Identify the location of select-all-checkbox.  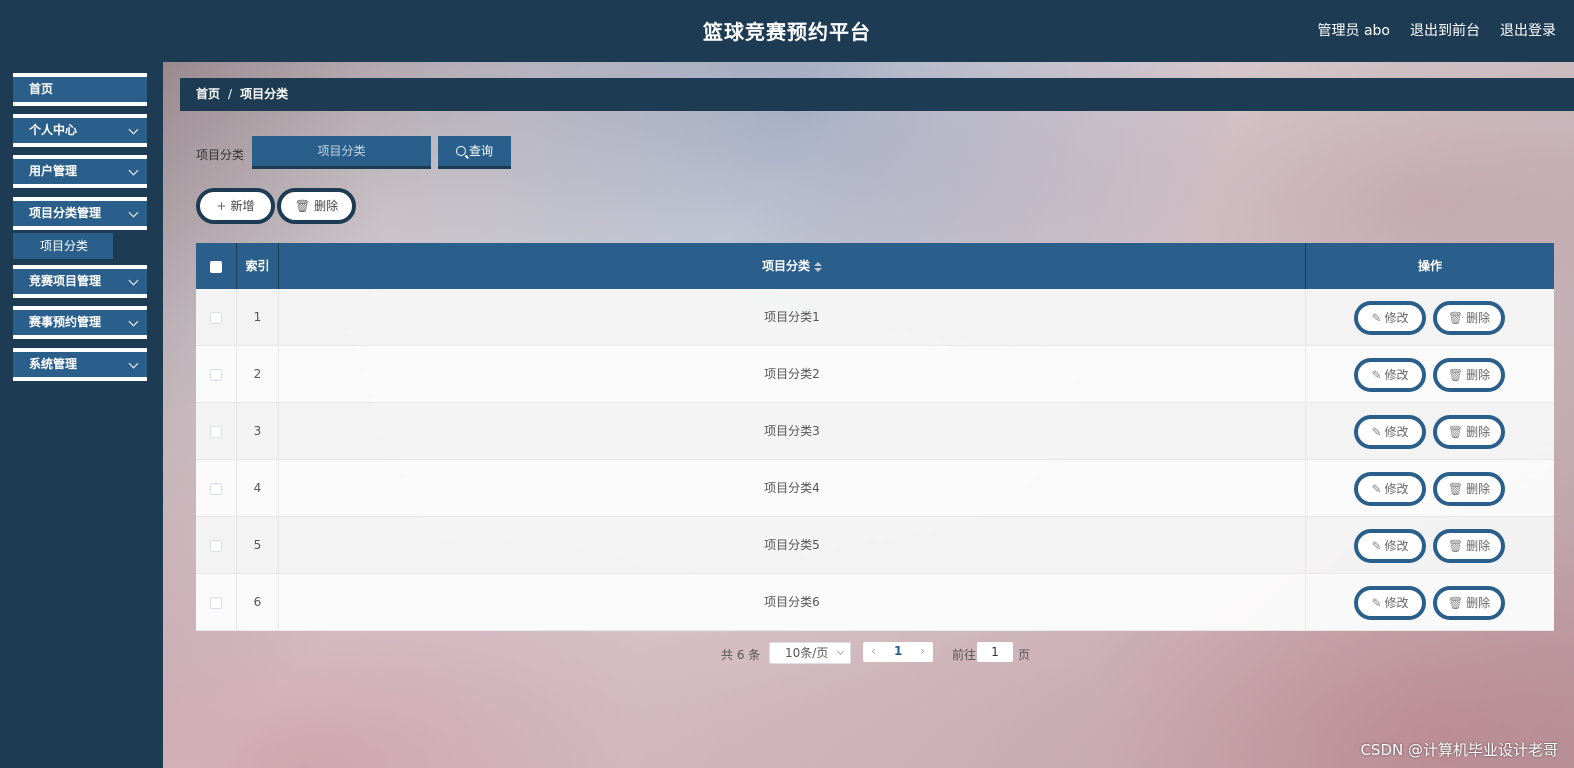
(216, 266).